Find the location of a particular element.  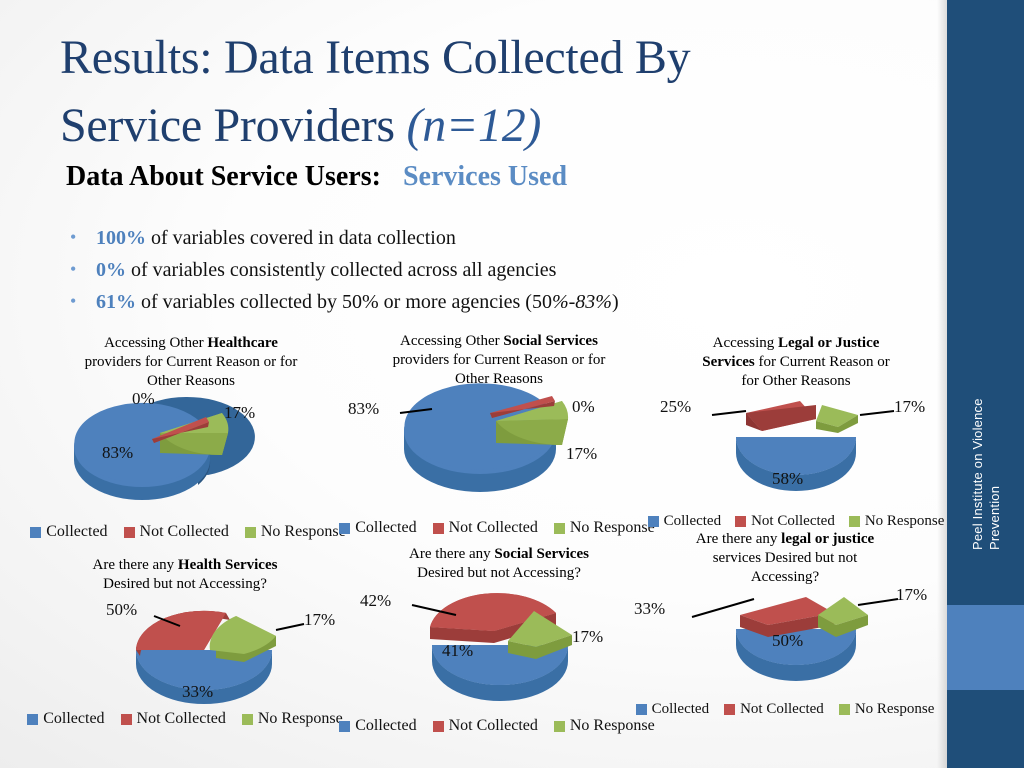

pie-slice-not-collected is located at coordinates (781, 416).